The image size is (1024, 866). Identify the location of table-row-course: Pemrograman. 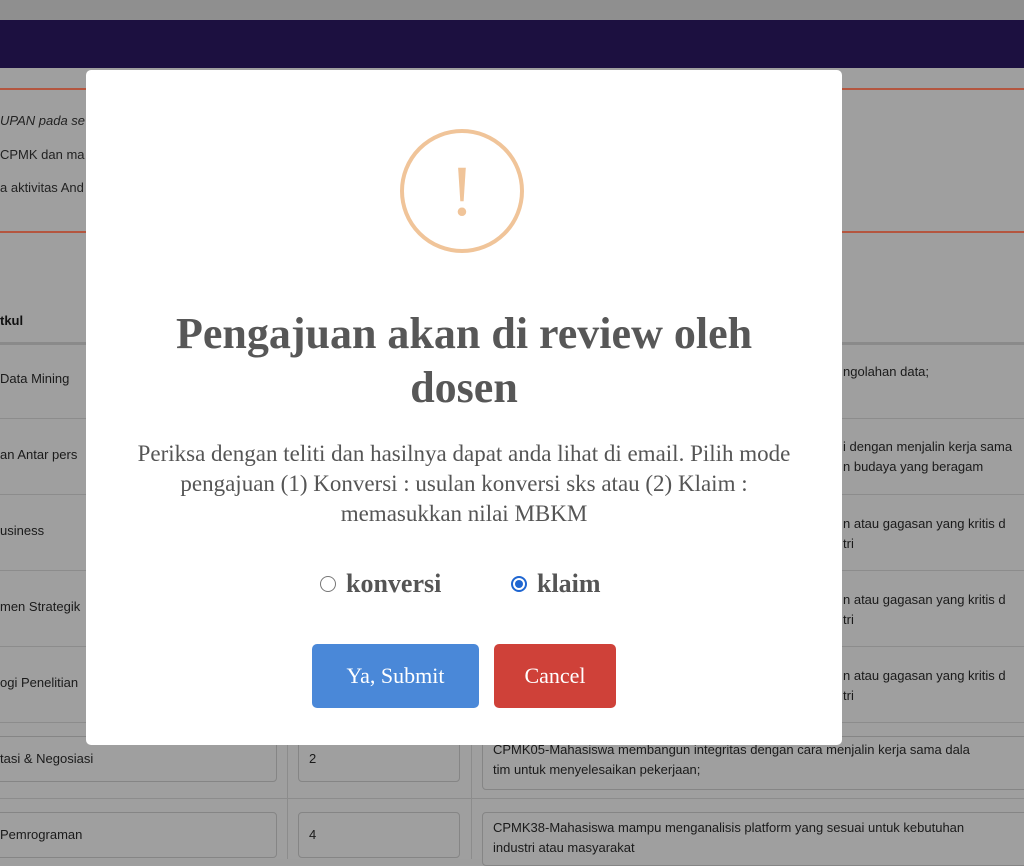
(41, 834).